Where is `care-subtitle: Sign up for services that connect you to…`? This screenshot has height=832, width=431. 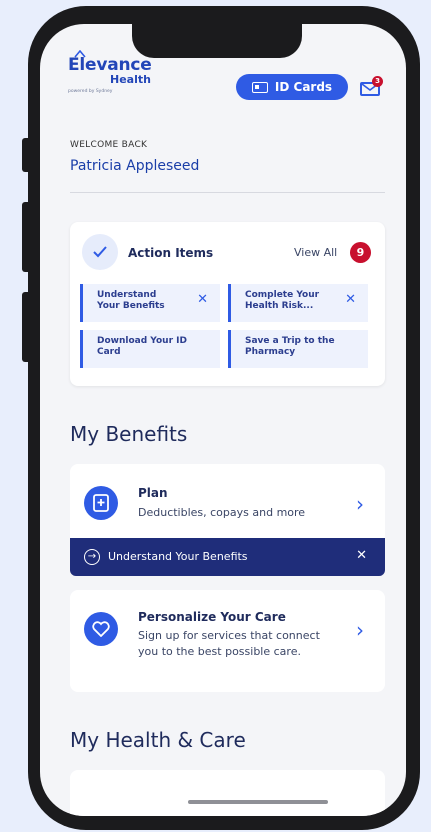
care-subtitle: Sign up for services that connect you to… is located at coordinates (229, 643).